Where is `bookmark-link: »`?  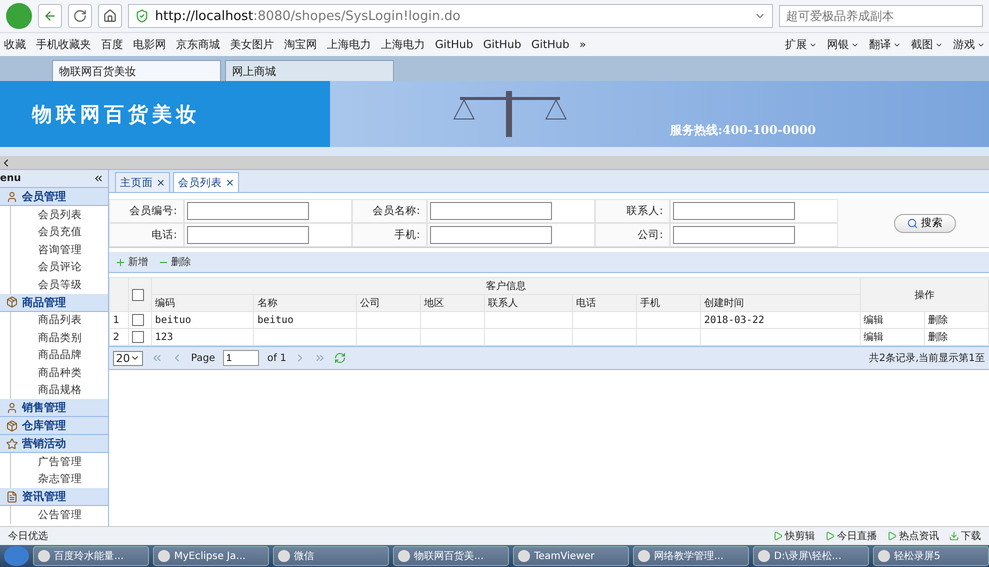 bookmark-link: » is located at coordinates (582, 44).